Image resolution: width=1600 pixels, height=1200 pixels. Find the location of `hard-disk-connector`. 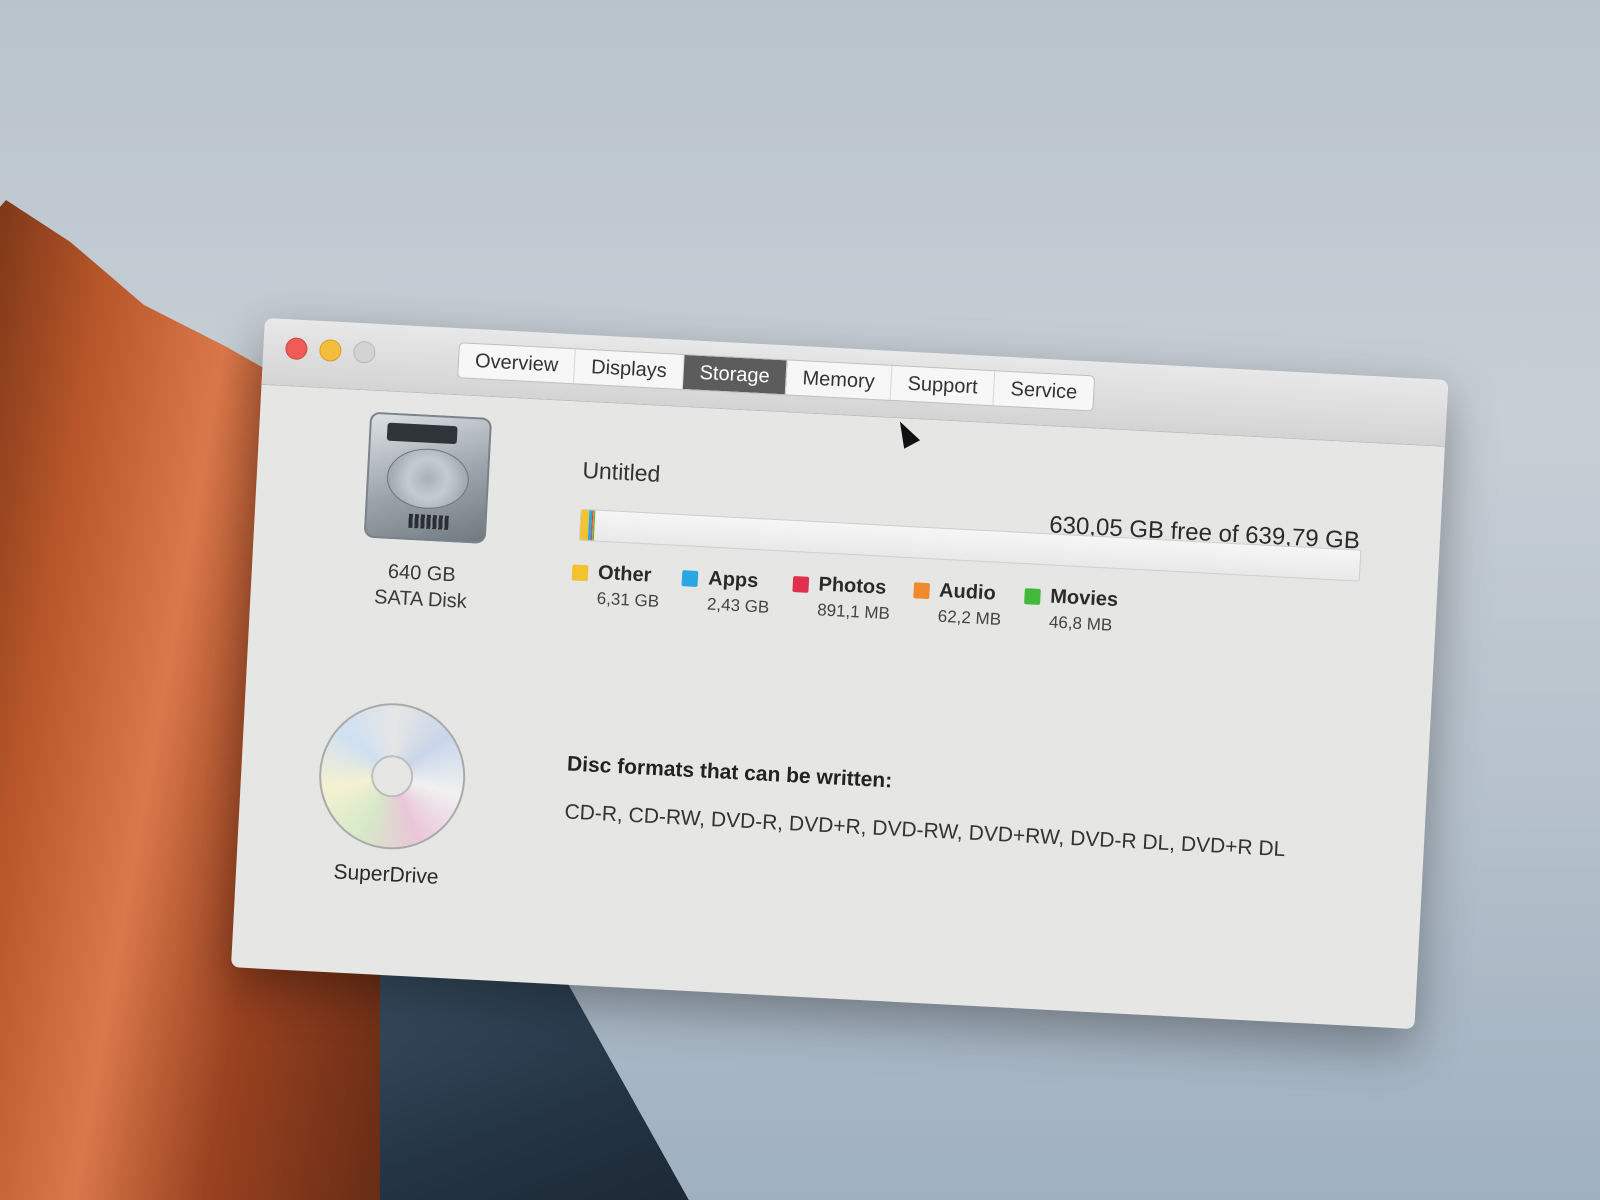

hard-disk-connector is located at coordinates (428, 521).